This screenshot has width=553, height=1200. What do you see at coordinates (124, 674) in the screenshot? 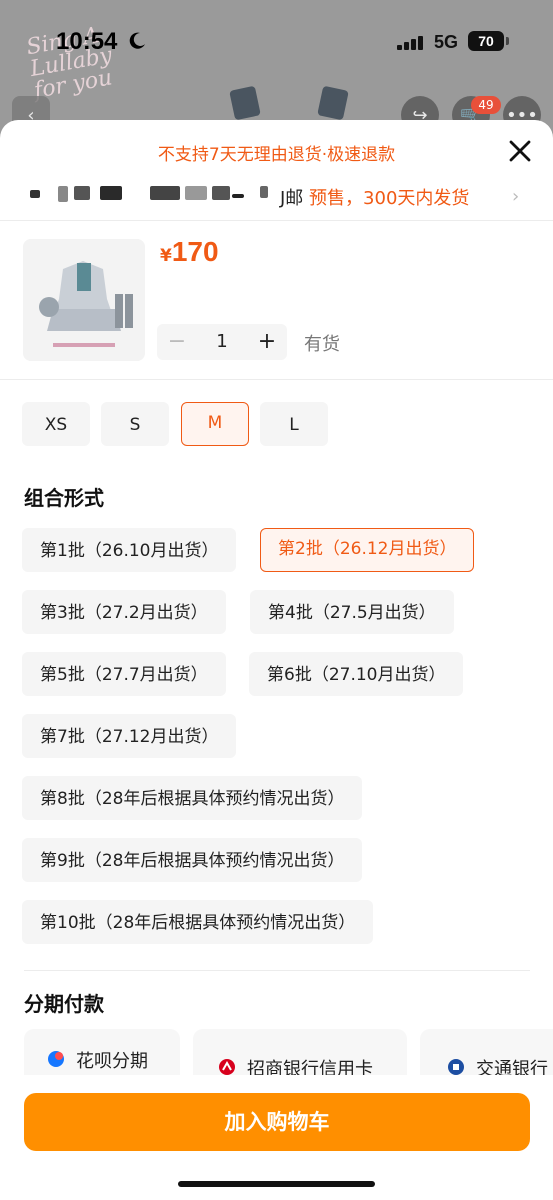
I see `combo-option-batch-5: 第5批（27.7月出货）` at bounding box center [124, 674].